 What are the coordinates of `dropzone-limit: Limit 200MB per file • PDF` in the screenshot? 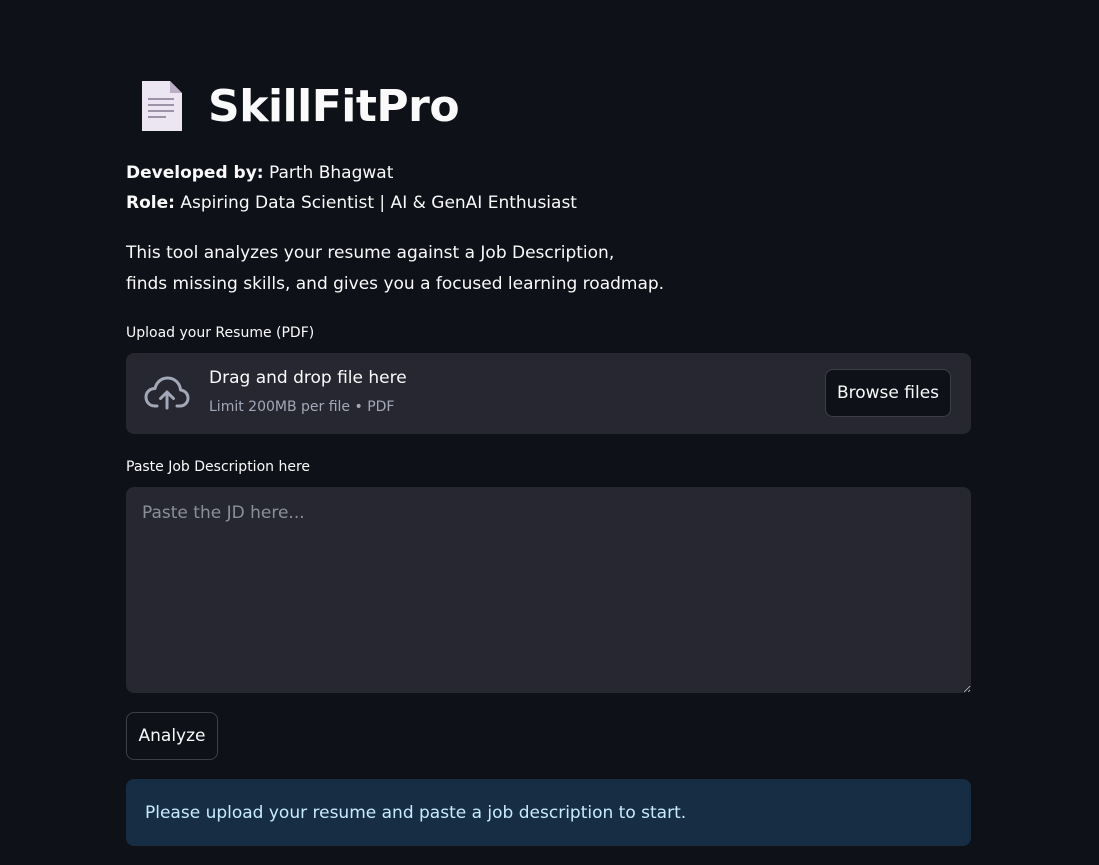 It's located at (302, 407).